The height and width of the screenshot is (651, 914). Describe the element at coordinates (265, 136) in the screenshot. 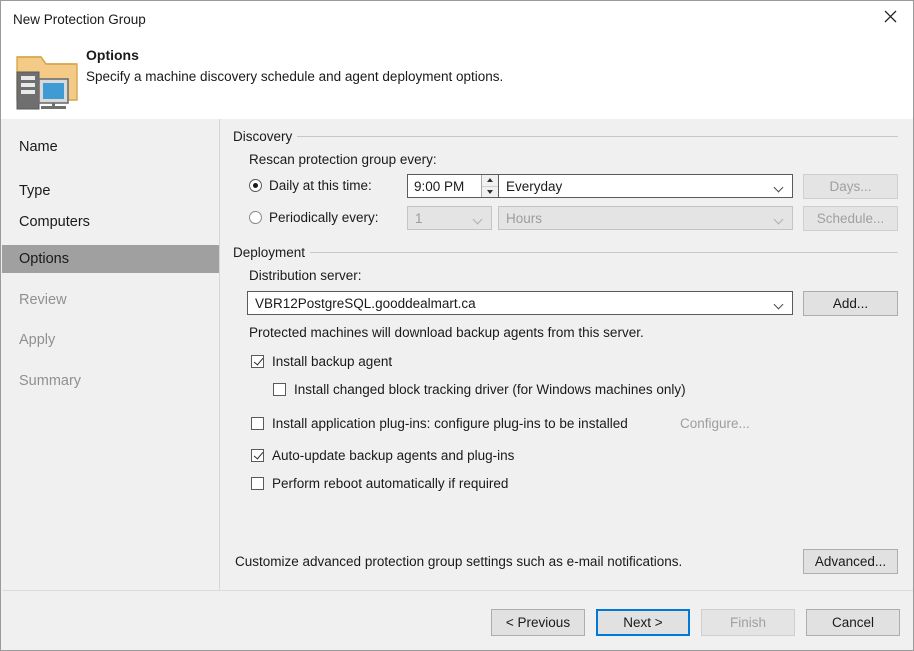

I see `discovery-group-label: Discovery` at that location.